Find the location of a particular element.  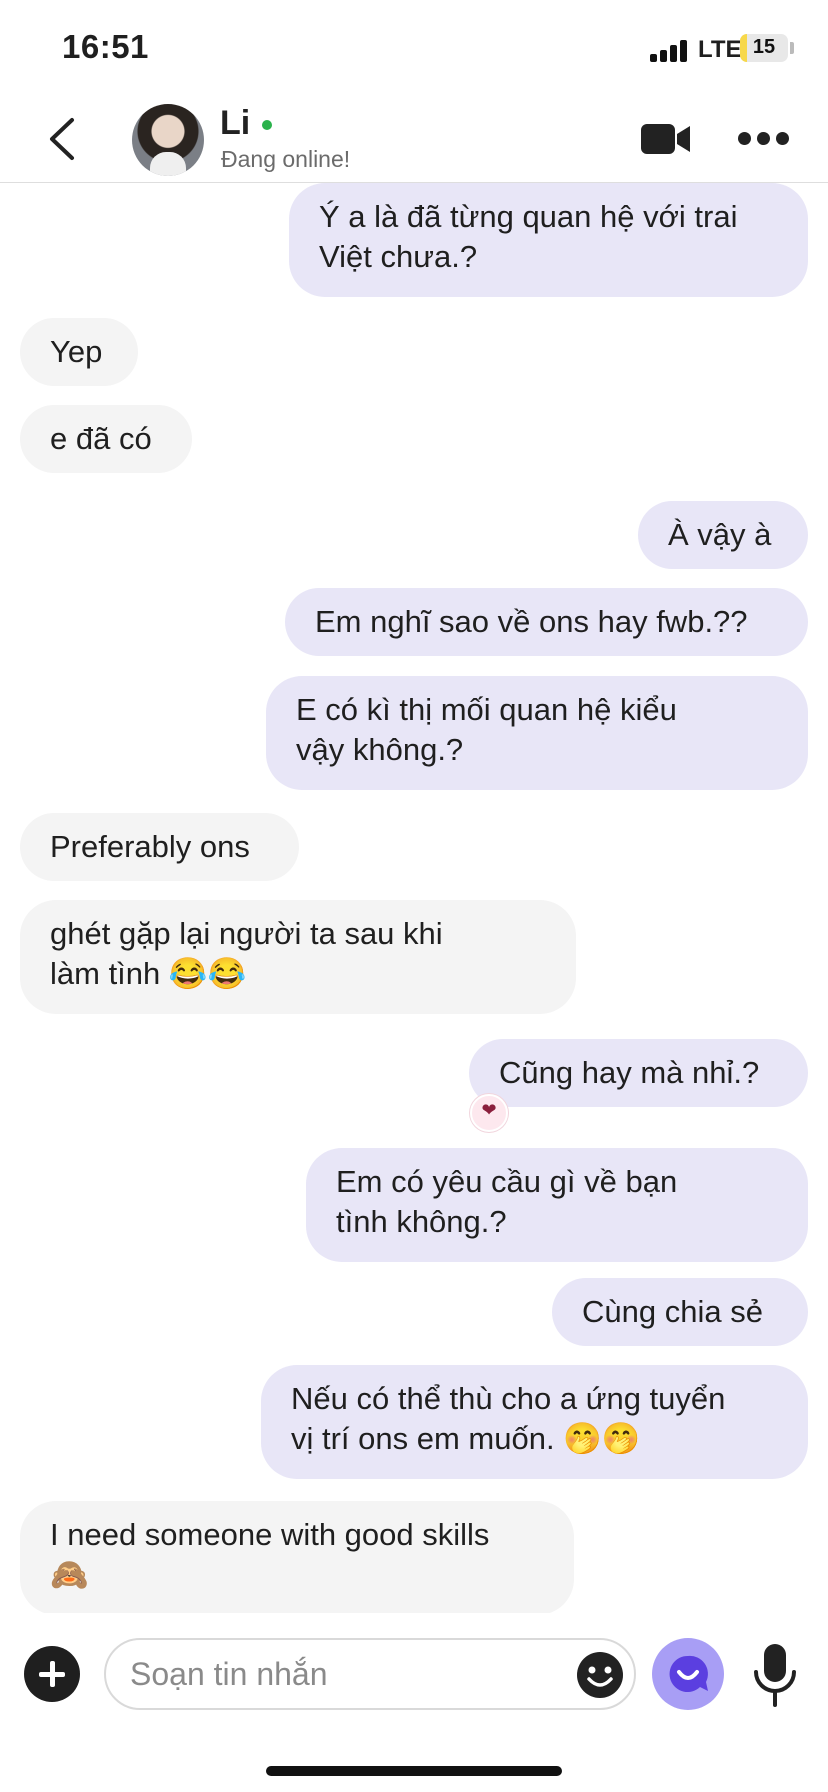

message-composer is located at coordinates (414, 1675).